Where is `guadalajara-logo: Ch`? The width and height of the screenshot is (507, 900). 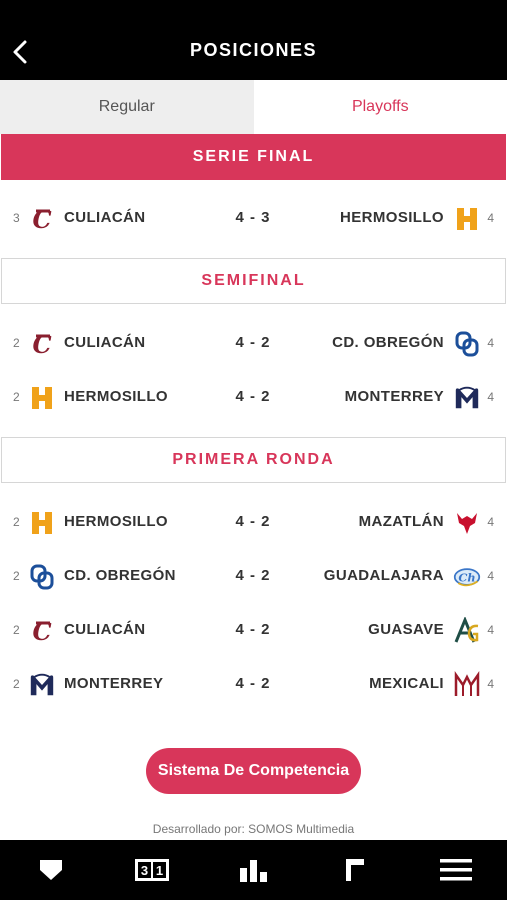 guadalajara-logo: Ch is located at coordinates (467, 577).